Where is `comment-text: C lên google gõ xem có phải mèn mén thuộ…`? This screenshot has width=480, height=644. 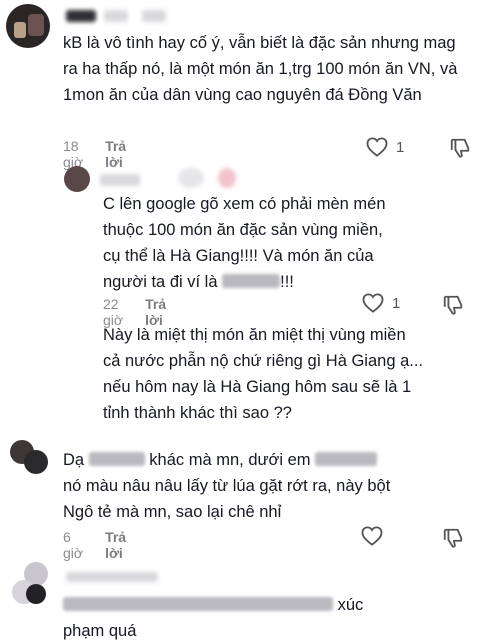 comment-text: C lên google gõ xem có phải mèn mén thuộ… is located at coordinates (288, 243).